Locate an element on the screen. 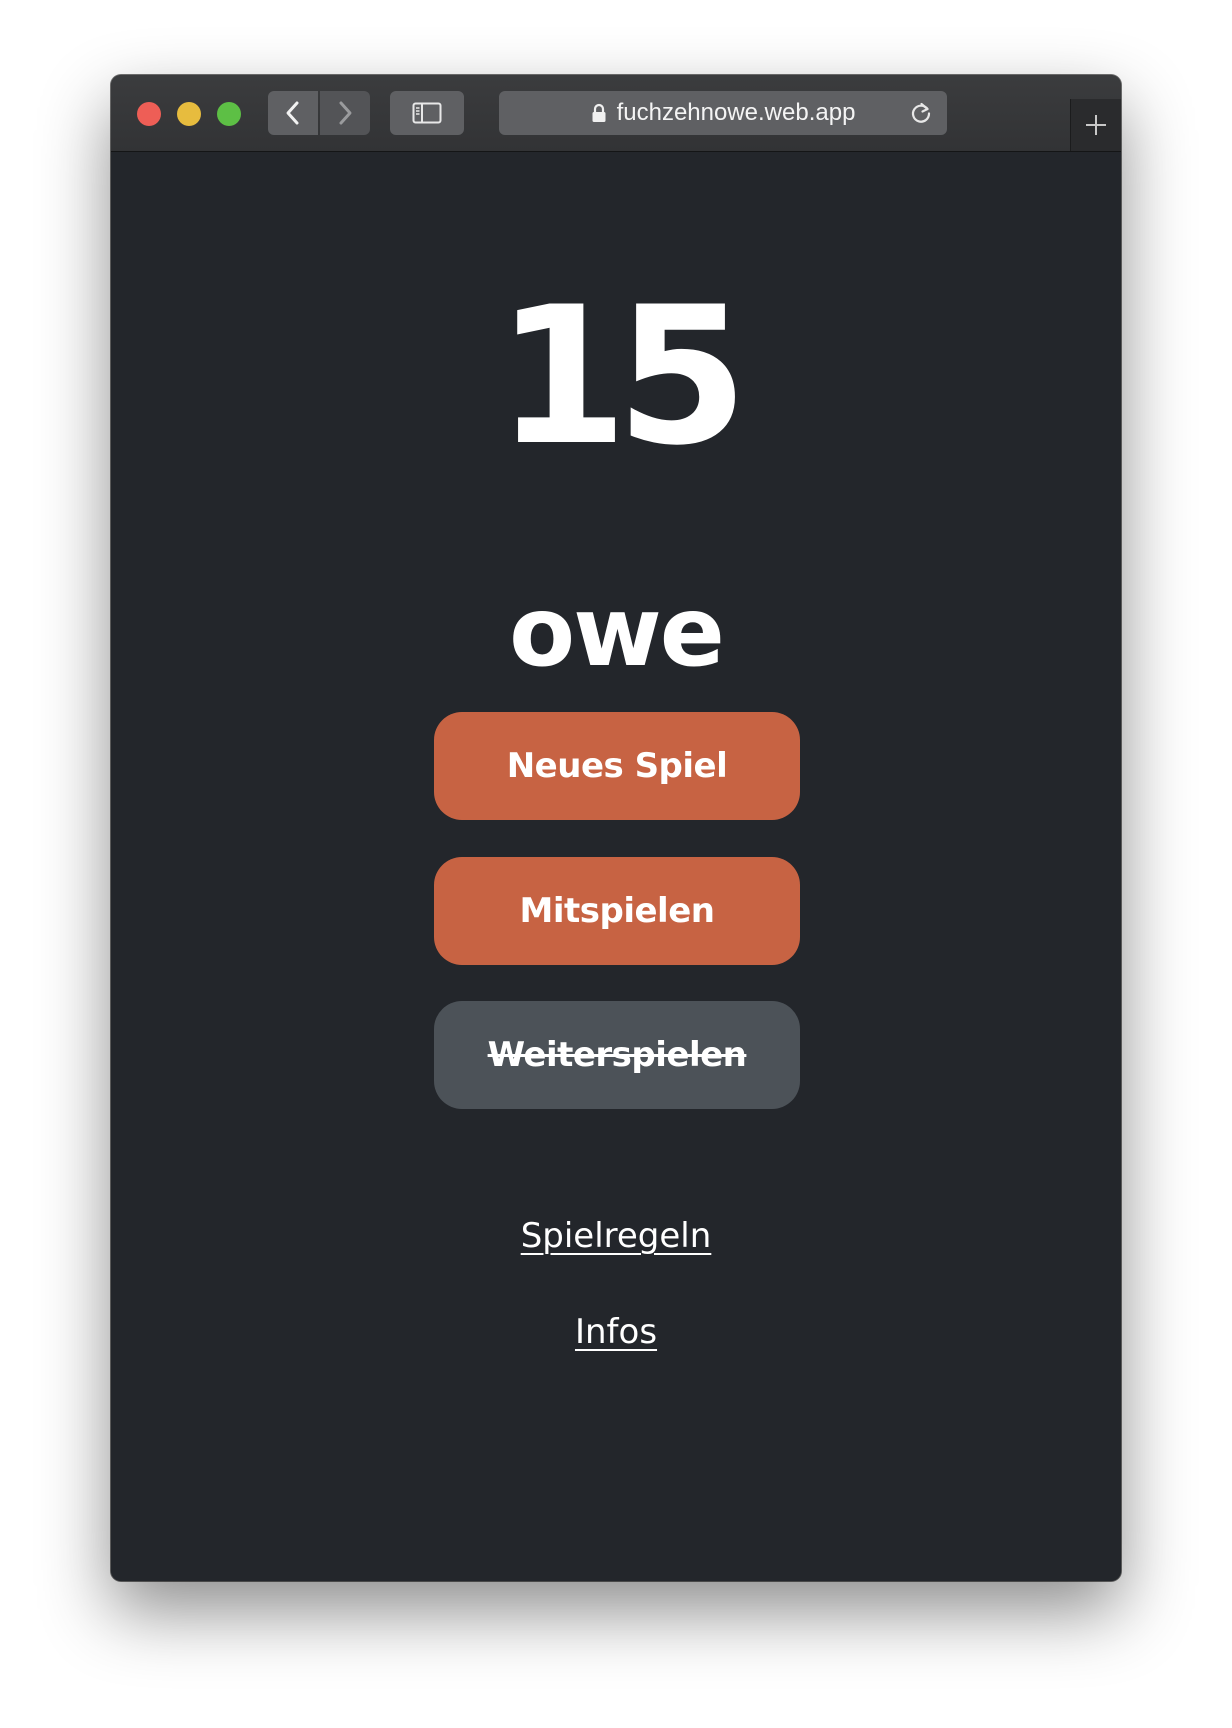 The width and height of the screenshot is (1232, 1728). rules-link: Spielregeln is located at coordinates (616, 1236).